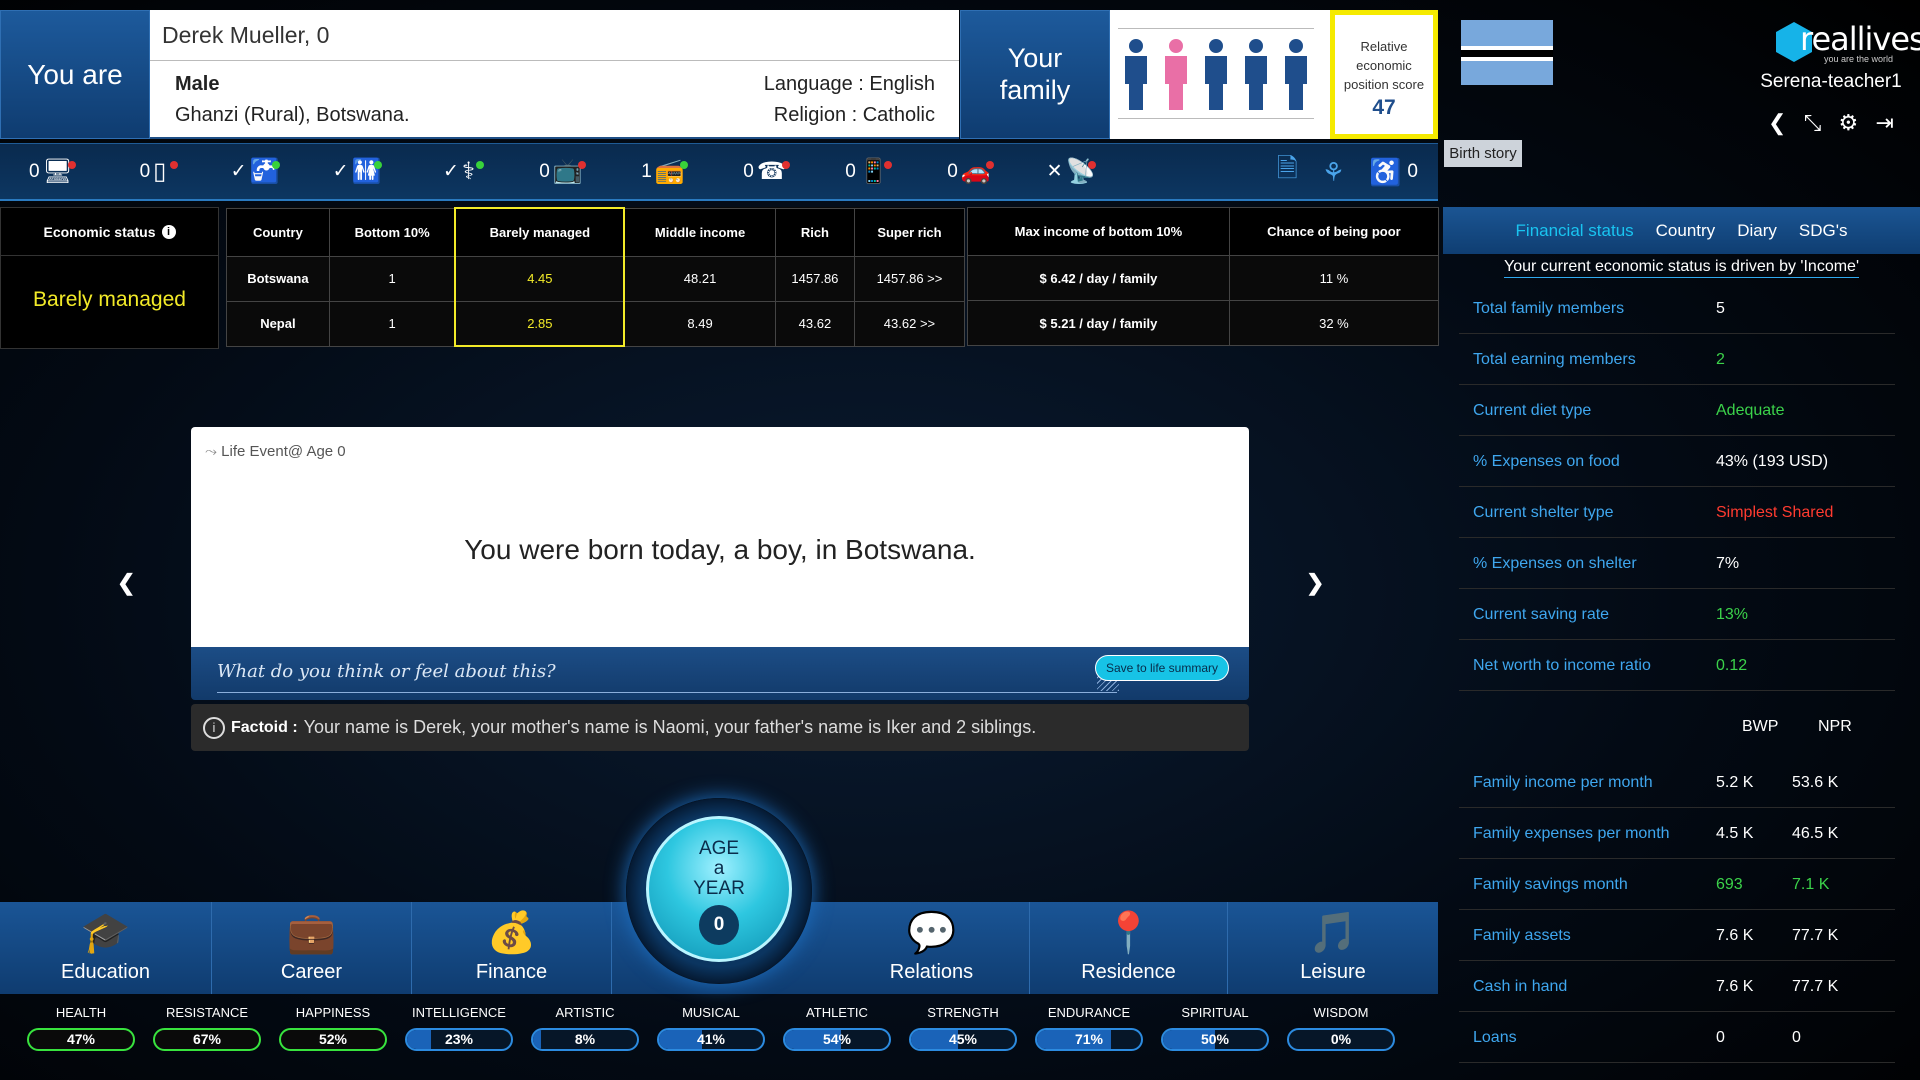  What do you see at coordinates (1811, 884) in the screenshot?
I see `money-npr: 7.1 K` at bounding box center [1811, 884].